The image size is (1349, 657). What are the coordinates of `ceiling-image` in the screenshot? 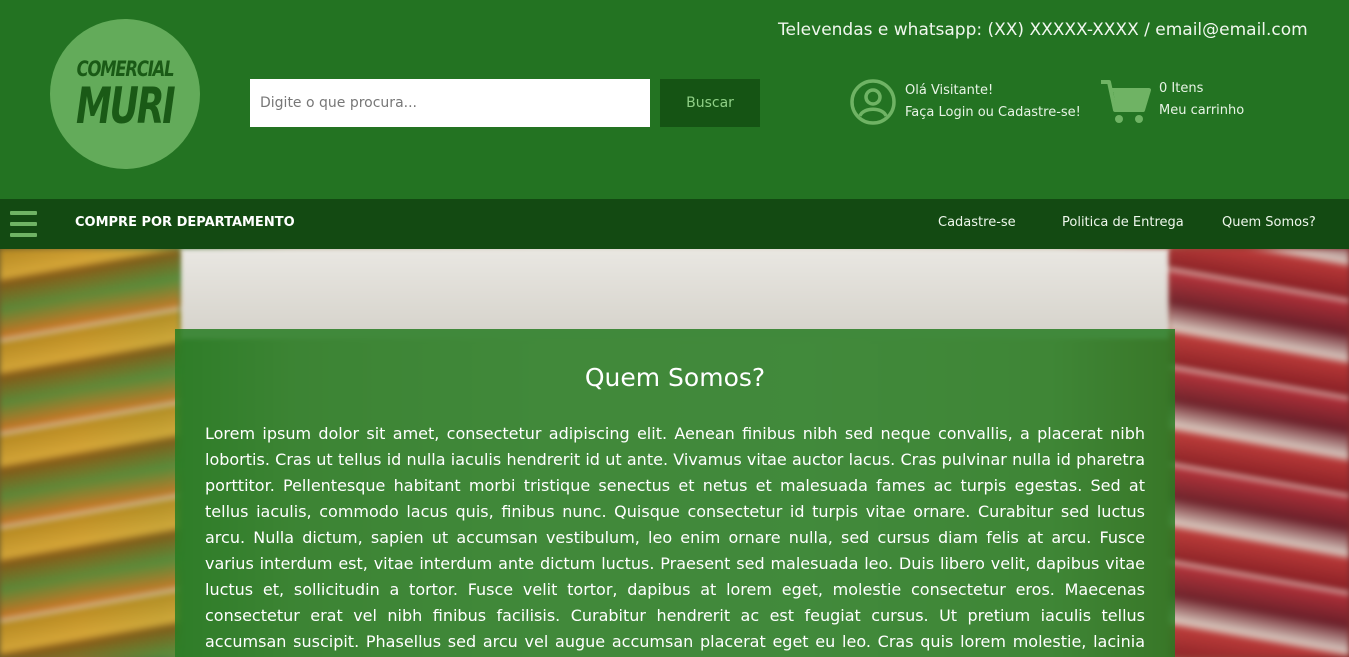 It's located at (675, 294).